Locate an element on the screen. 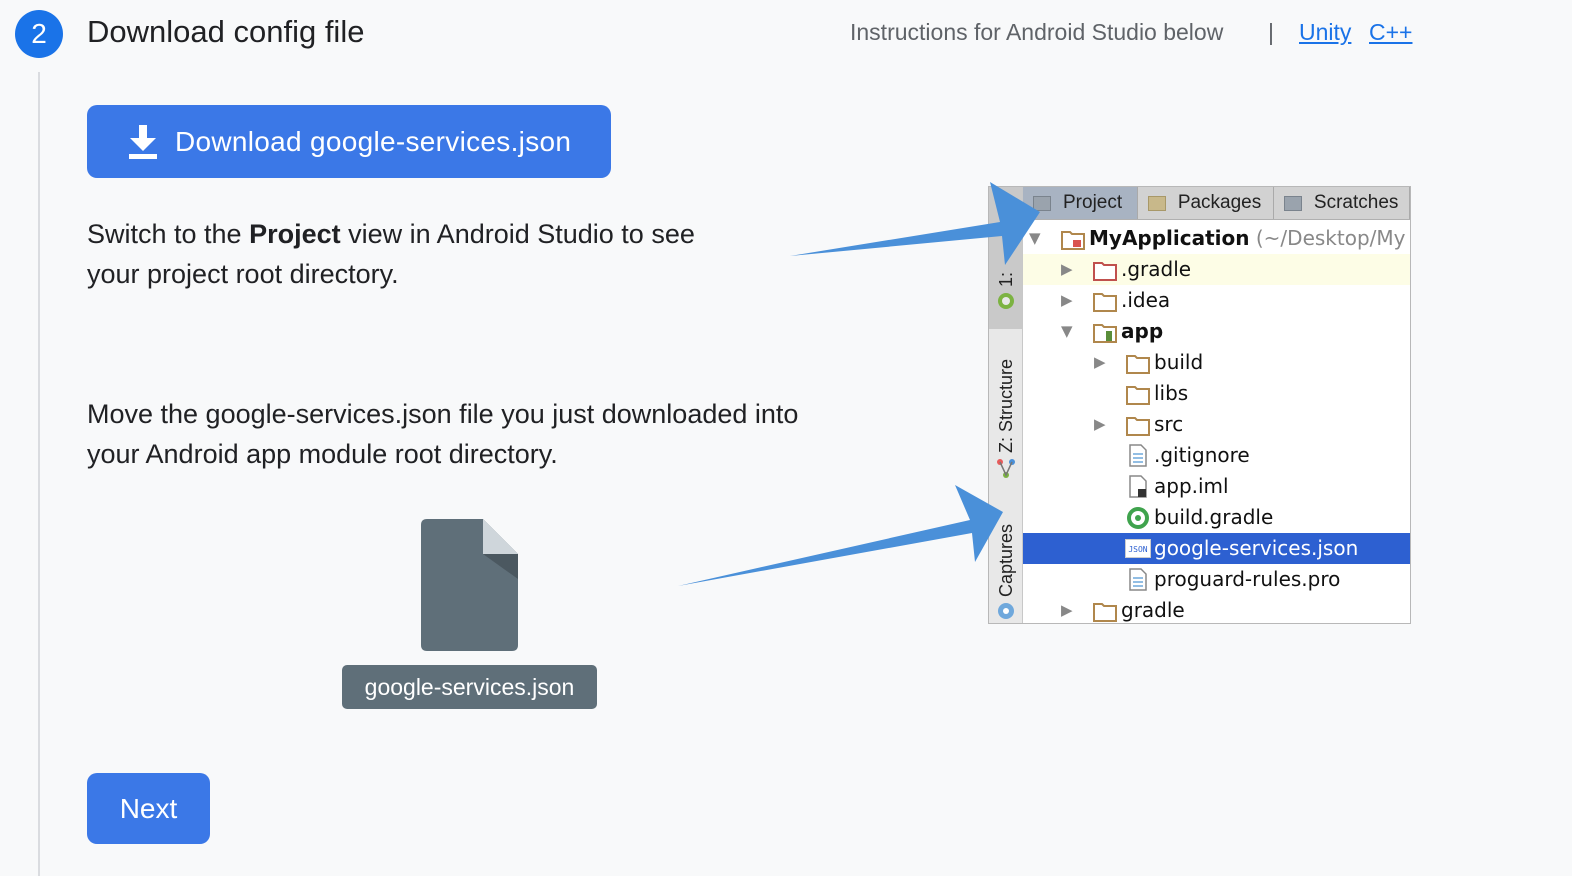 This screenshot has height=876, width=1572. next-button: Next is located at coordinates (148, 808).